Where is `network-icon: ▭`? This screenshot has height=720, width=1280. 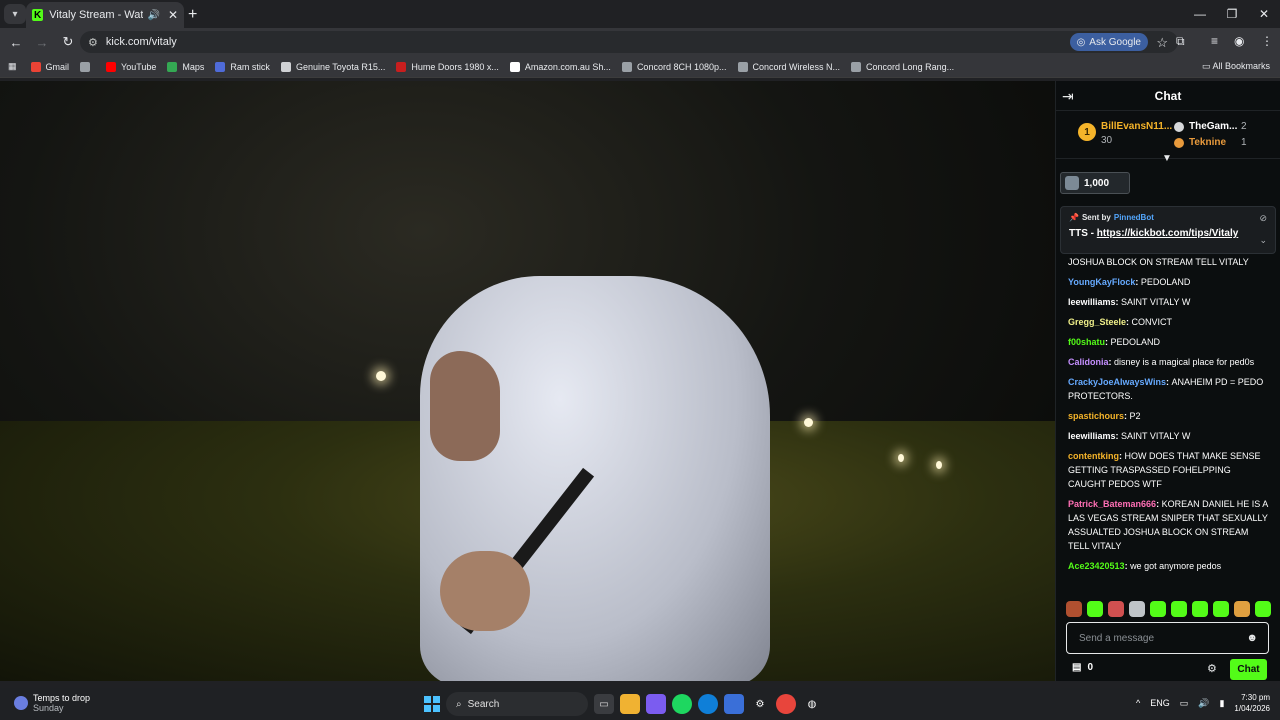
network-icon: ▭ is located at coordinates (1184, 703).